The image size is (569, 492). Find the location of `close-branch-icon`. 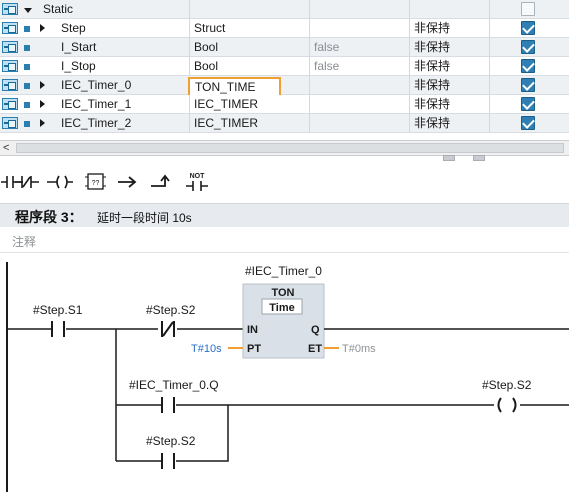

close-branch-icon is located at coordinates (161, 182).